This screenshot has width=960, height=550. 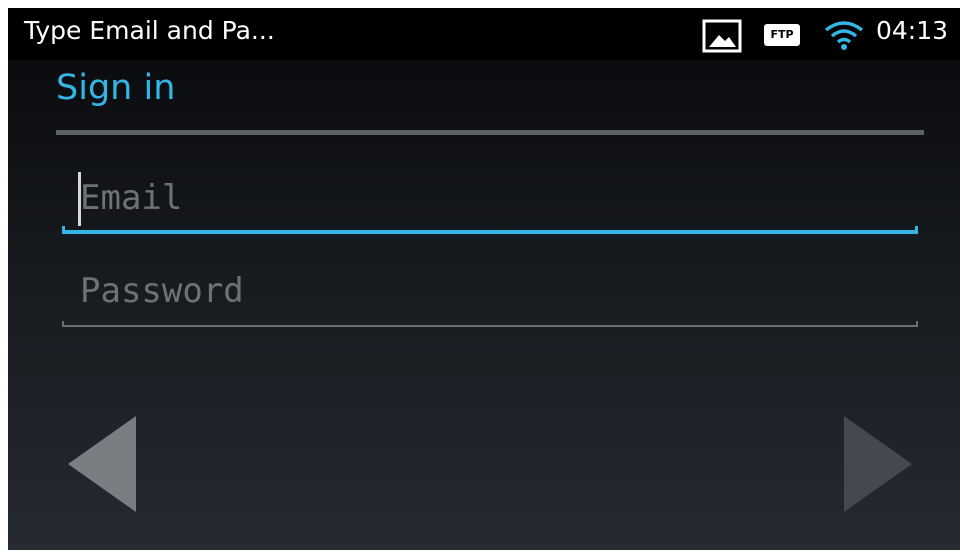 I want to click on title-divider, so click(x=490, y=132).